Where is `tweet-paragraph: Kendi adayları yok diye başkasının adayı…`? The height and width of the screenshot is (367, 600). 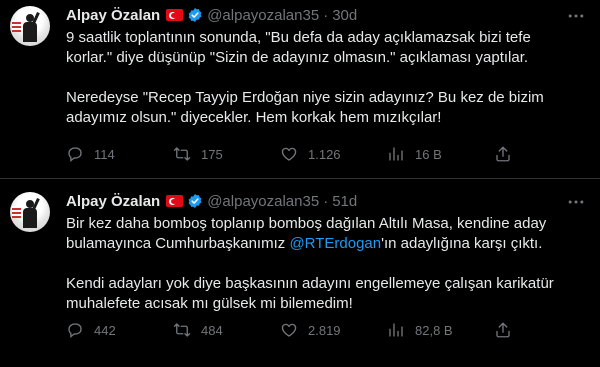 tweet-paragraph: Kendi adayları yok diye başkasının adayı… is located at coordinates (310, 293).